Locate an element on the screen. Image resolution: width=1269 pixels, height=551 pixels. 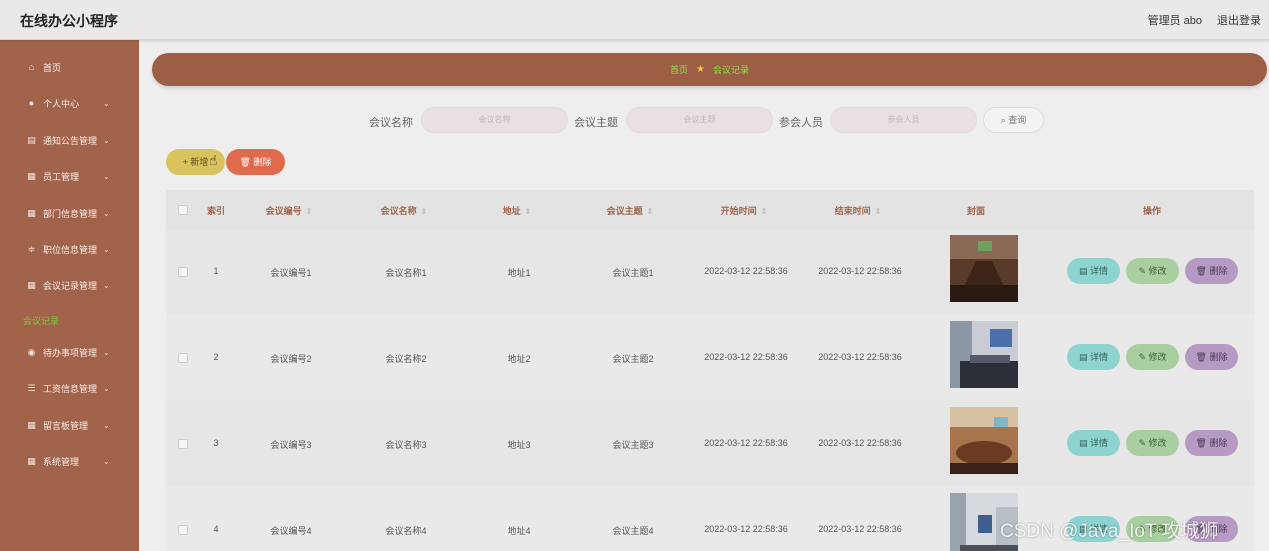
header-start: 开始时间 ⇕ is located at coordinates (744, 210).